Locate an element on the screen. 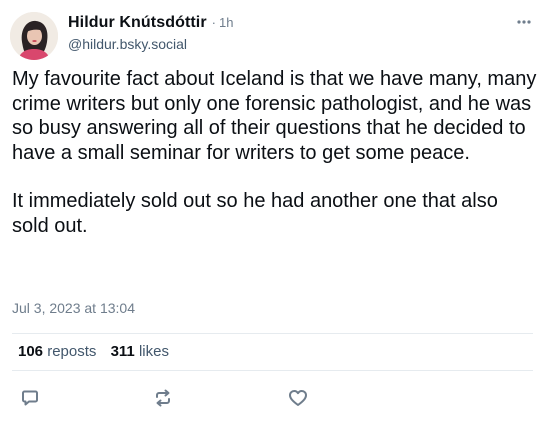 The width and height of the screenshot is (545, 422). reposts-count: 106 is located at coordinates (31, 351).